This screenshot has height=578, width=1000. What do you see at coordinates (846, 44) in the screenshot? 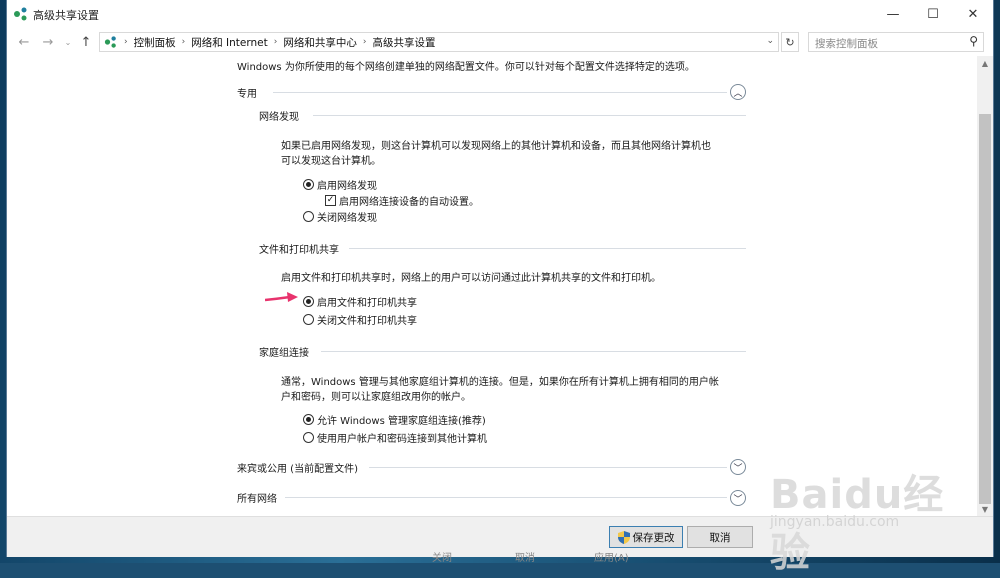
I see `search-placeholder: 搜索控制面板` at bounding box center [846, 44].